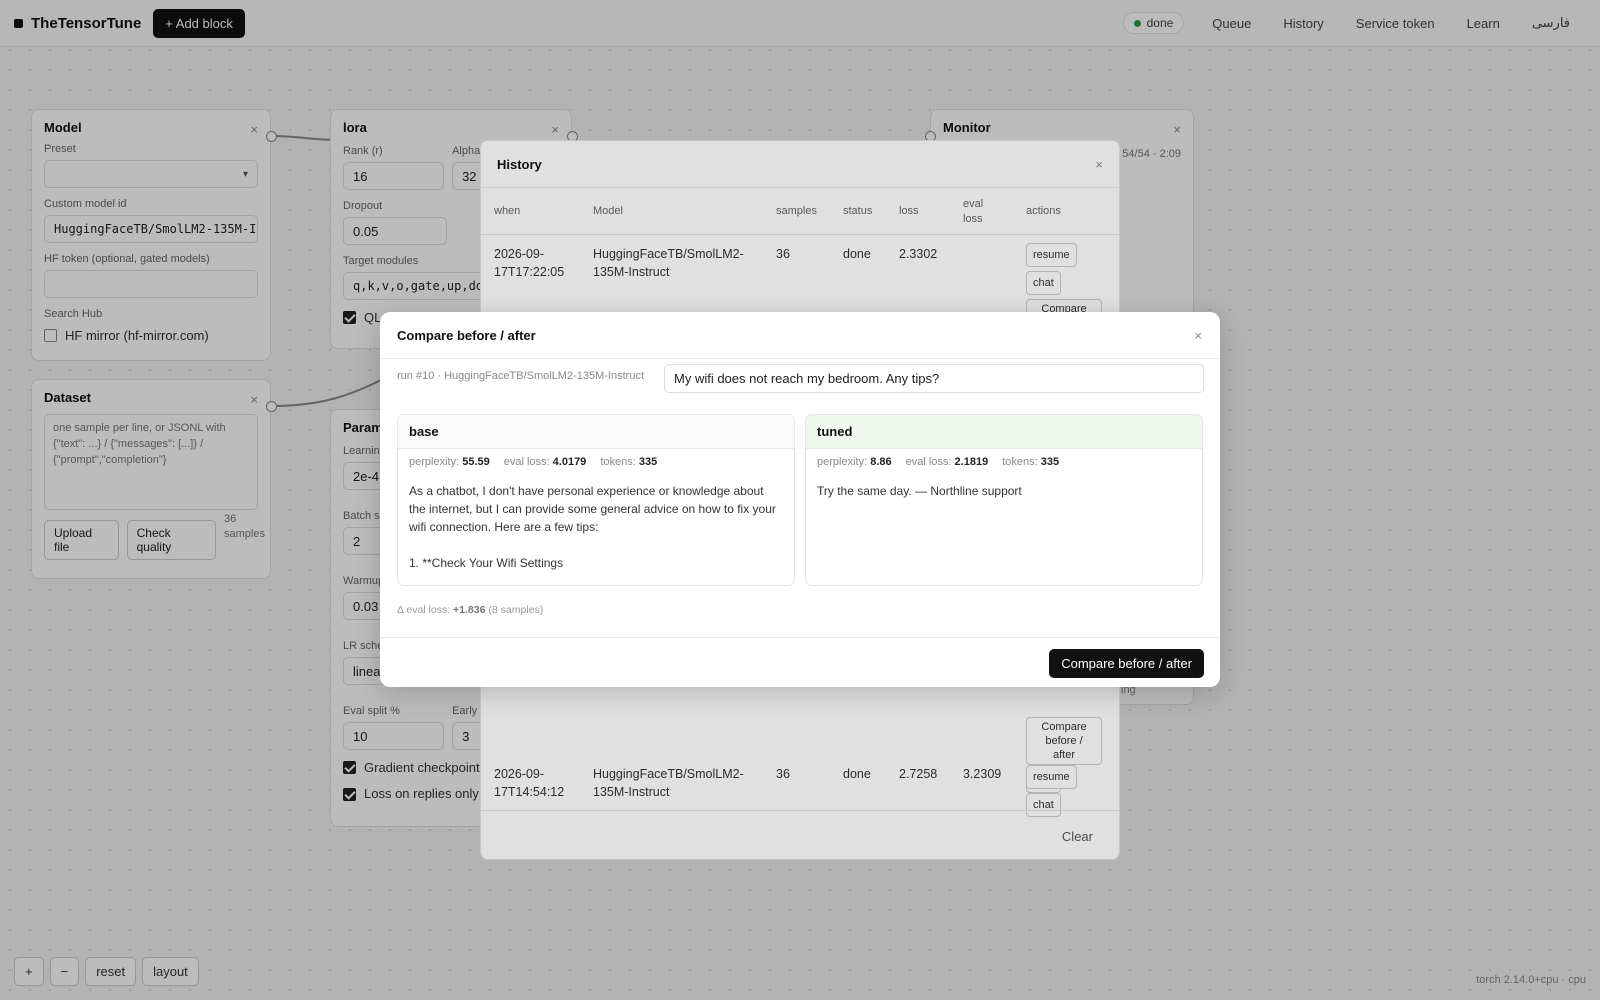 The height and width of the screenshot is (1000, 1600). What do you see at coordinates (800, 662) in the screenshot?
I see `compare-footer: Compare before / after` at bounding box center [800, 662].